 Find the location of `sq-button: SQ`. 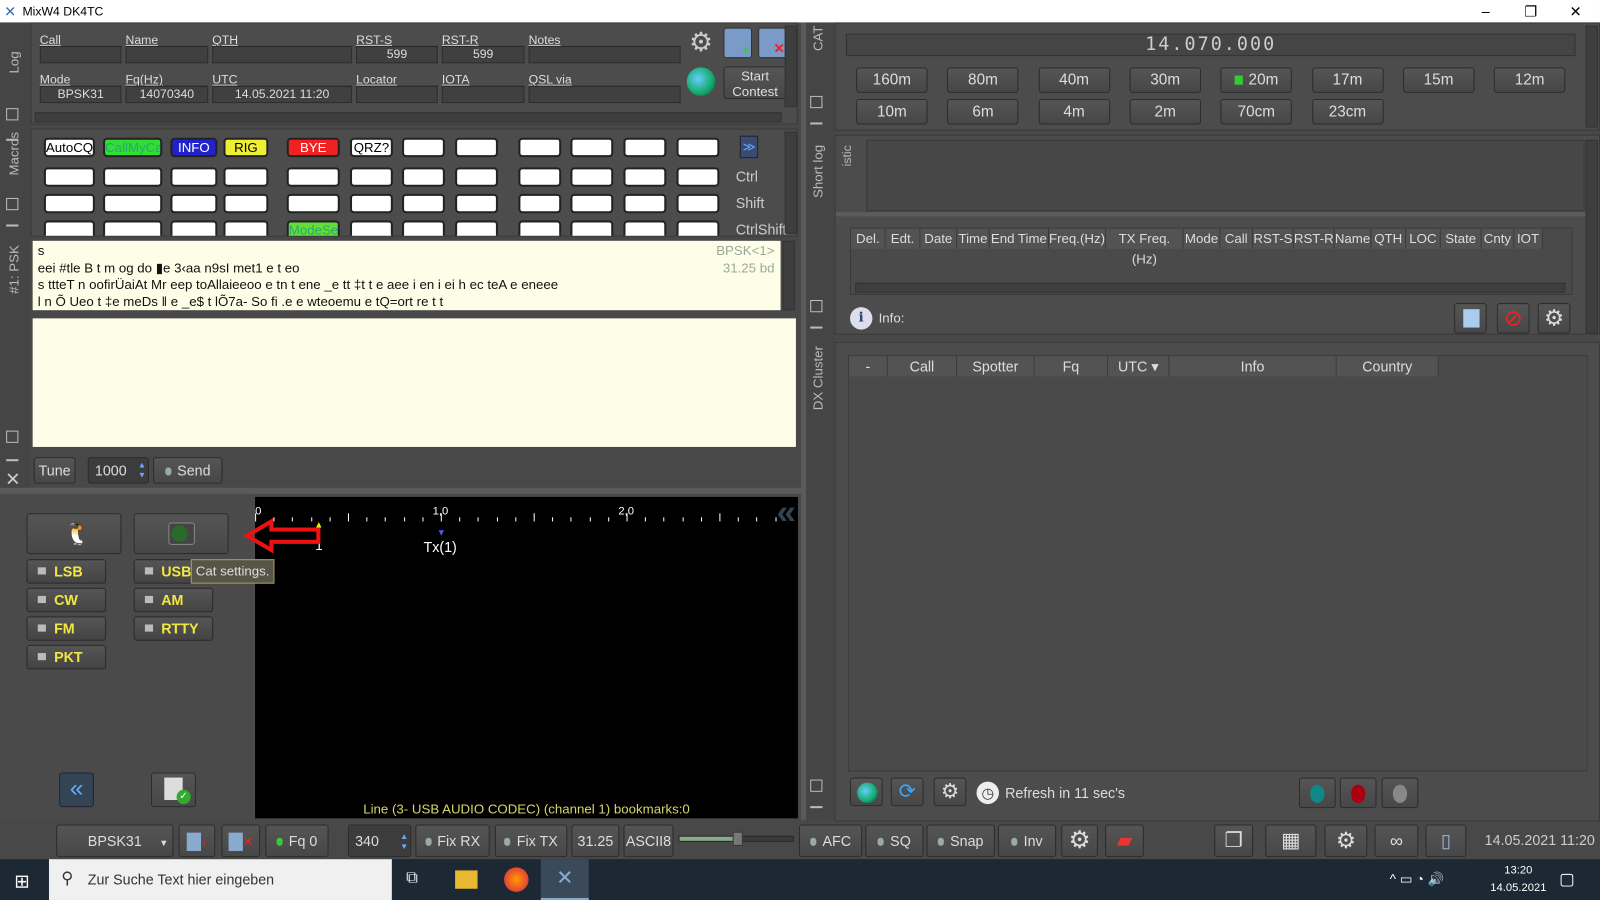

sq-button: SQ is located at coordinates (894, 841).